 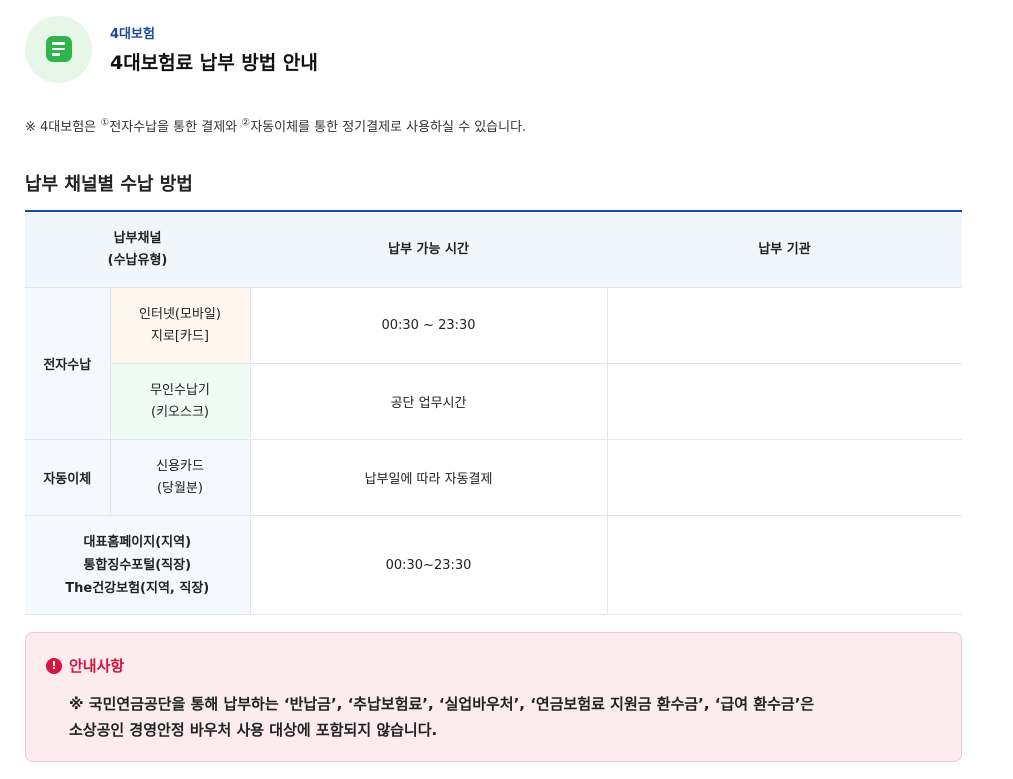 I want to click on col-header-channel: 납부채널 (수납유형), so click(x=138, y=249).